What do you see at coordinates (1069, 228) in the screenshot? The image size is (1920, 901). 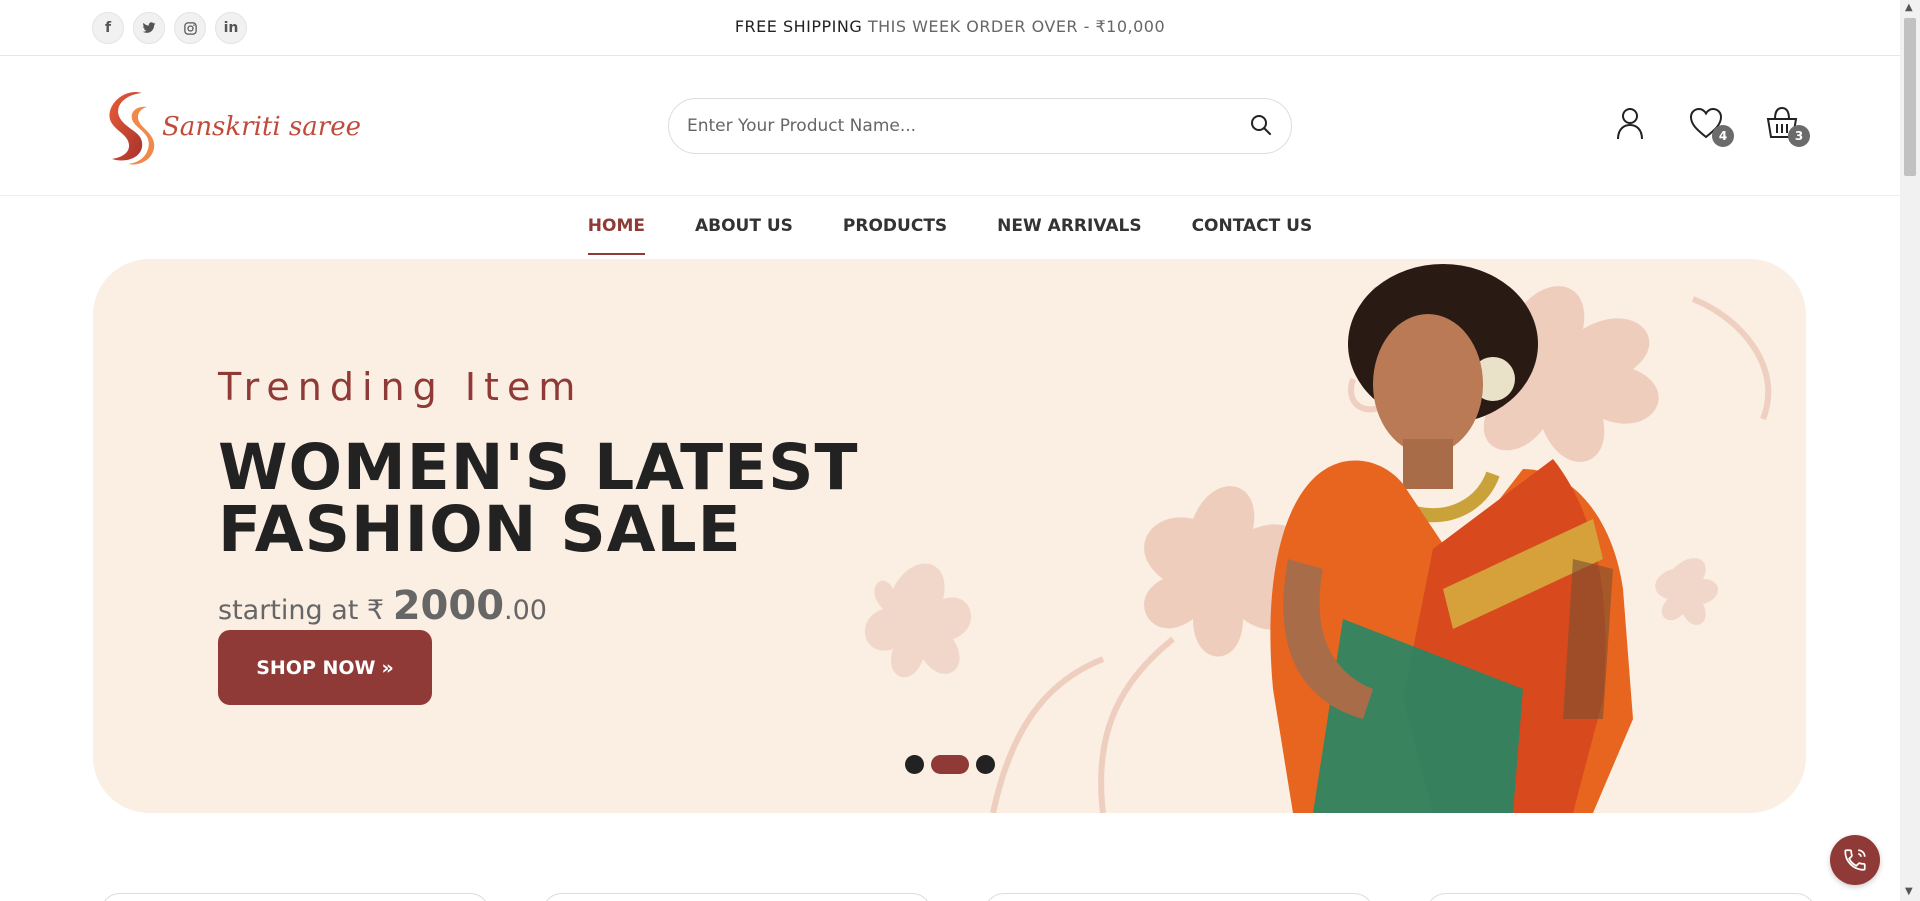 I see `nav-item-new-arrivals: NEW ARRIVALS` at bounding box center [1069, 228].